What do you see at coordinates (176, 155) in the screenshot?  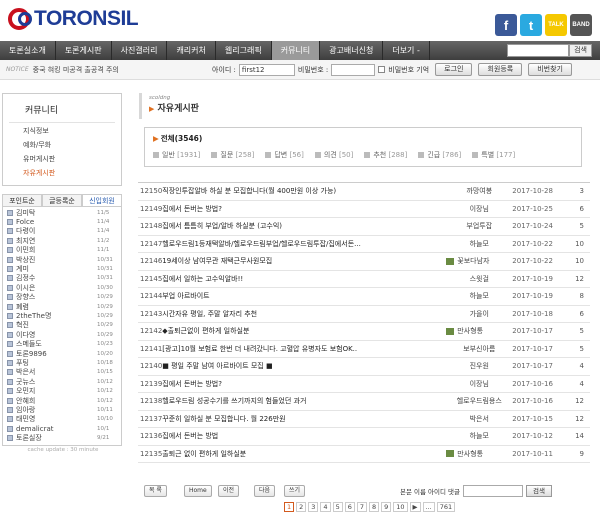 I see `category-item: 일반 [1931]` at bounding box center [176, 155].